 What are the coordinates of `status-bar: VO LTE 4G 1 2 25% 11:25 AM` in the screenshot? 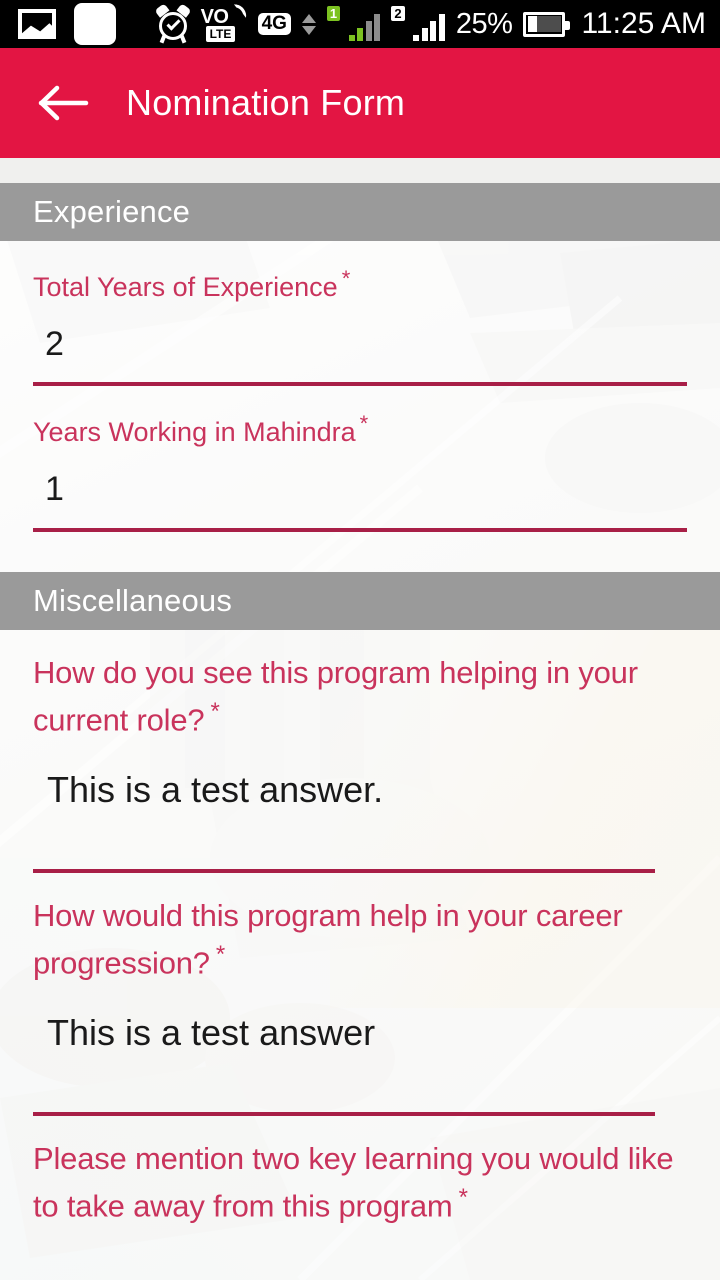 It's located at (360, 24).